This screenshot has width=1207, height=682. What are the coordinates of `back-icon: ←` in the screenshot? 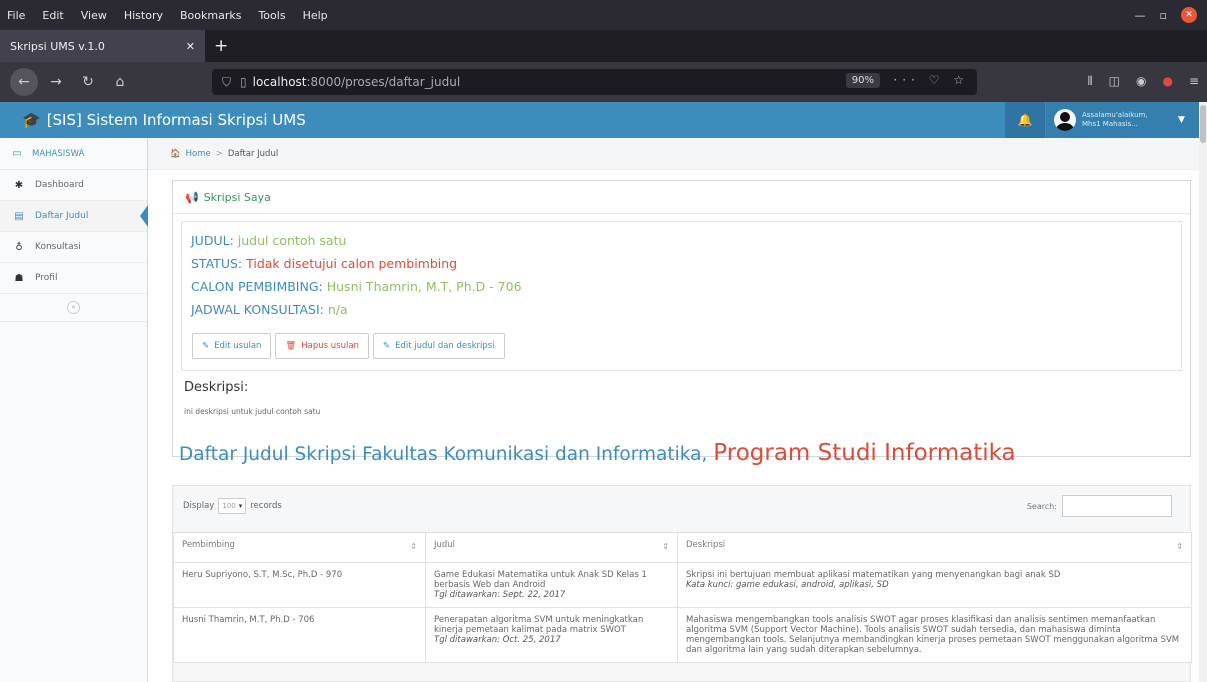 It's located at (24, 82).